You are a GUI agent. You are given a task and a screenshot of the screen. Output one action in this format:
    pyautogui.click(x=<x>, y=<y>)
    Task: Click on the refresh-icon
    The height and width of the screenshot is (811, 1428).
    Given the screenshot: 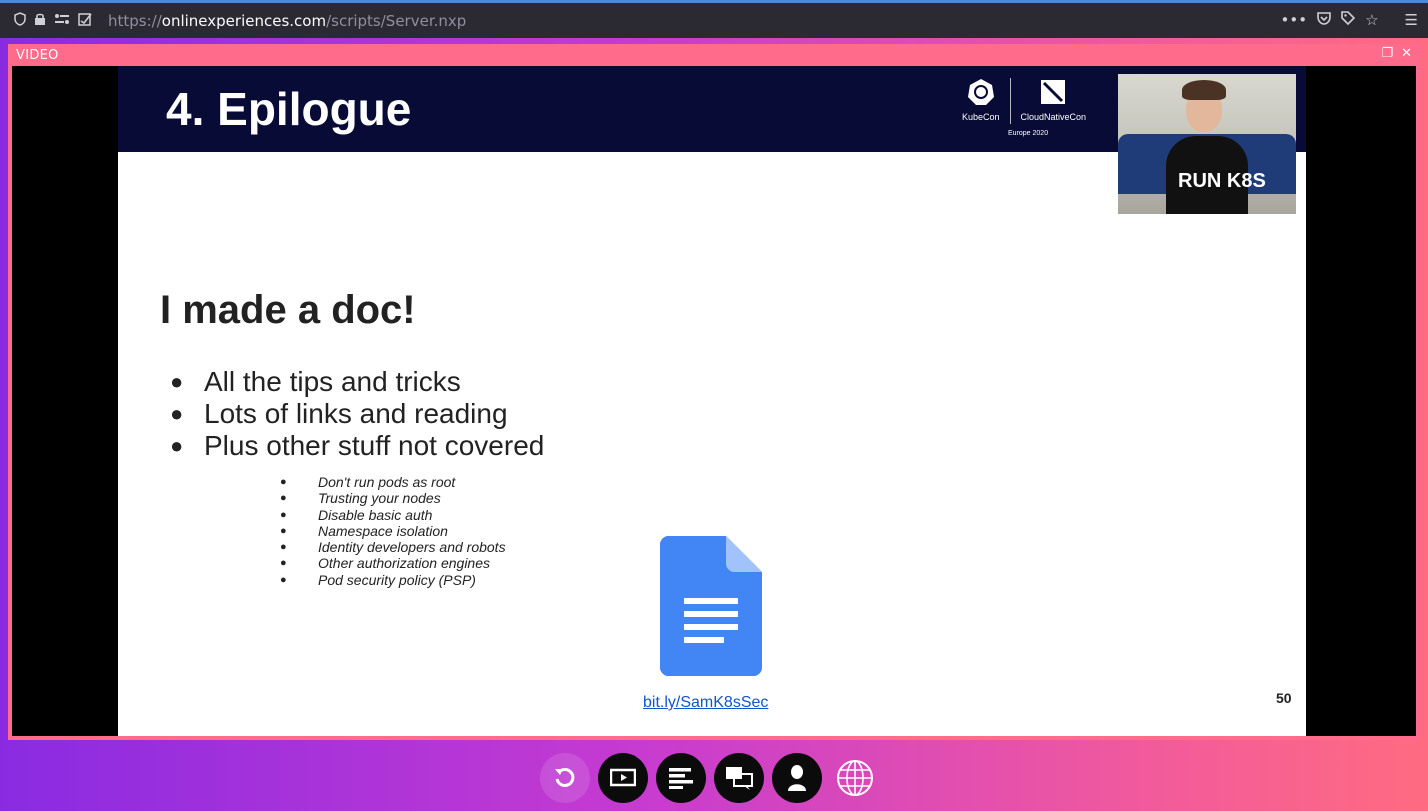 What is the action you would take?
    pyautogui.click(x=565, y=777)
    